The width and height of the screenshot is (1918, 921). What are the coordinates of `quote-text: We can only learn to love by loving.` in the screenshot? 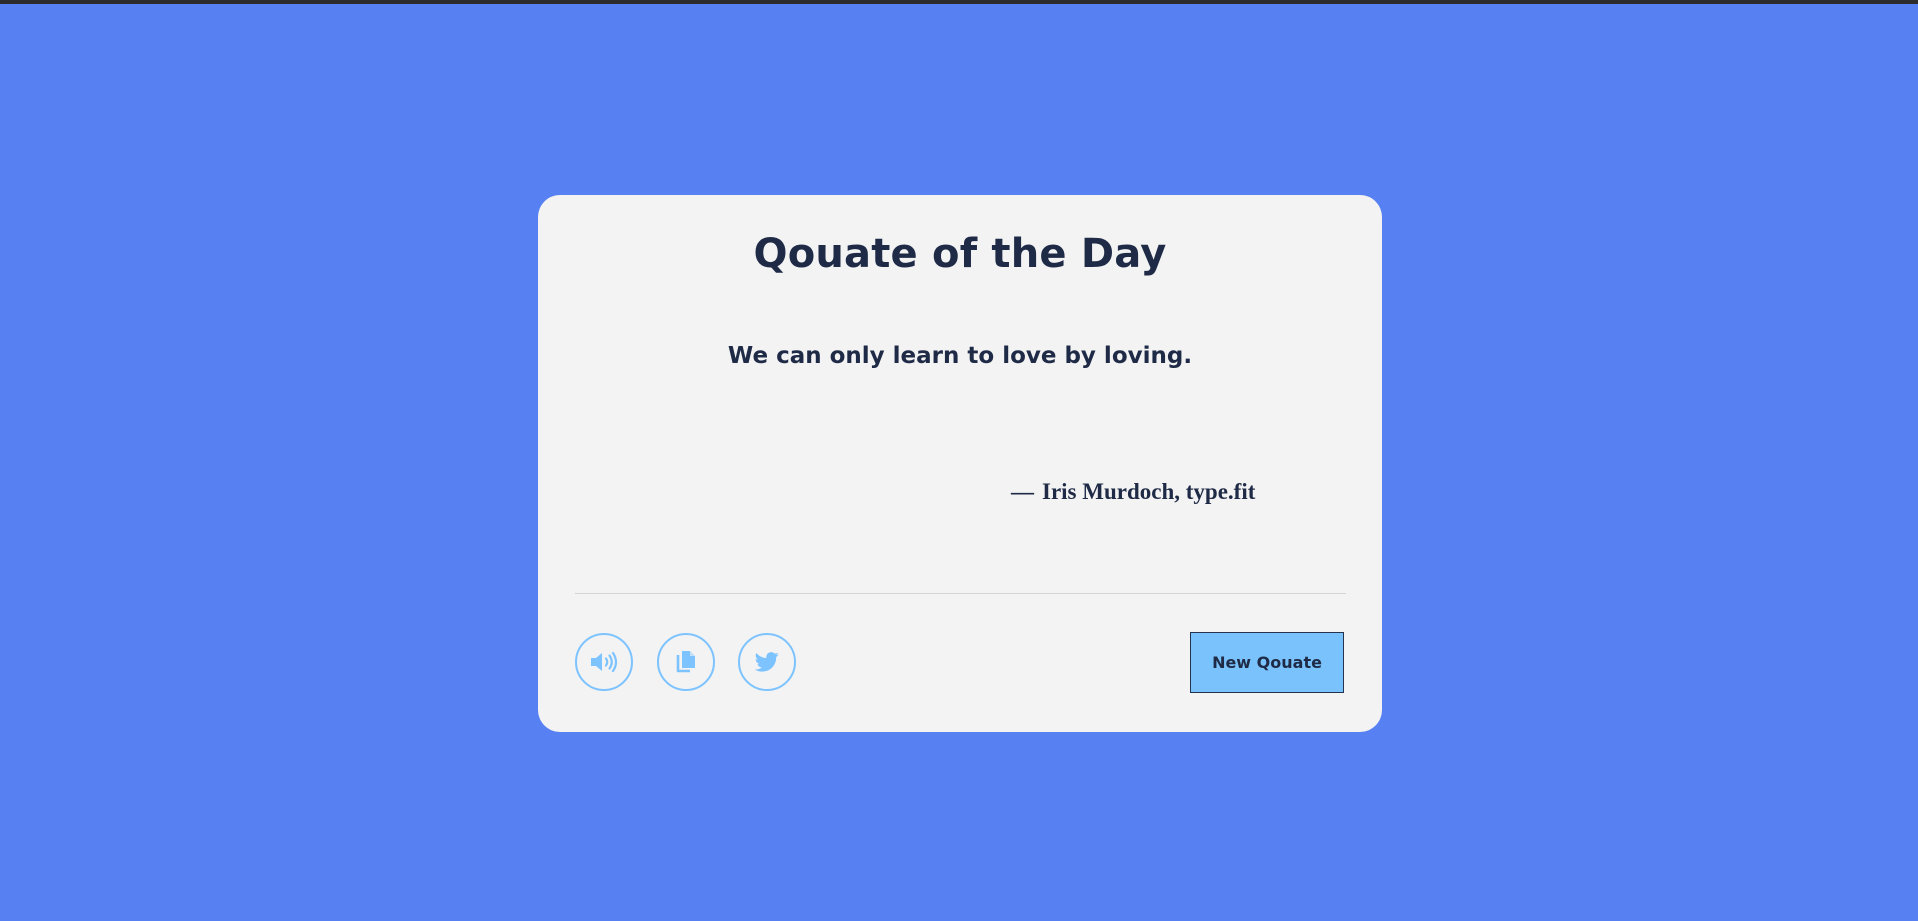 It's located at (960, 356).